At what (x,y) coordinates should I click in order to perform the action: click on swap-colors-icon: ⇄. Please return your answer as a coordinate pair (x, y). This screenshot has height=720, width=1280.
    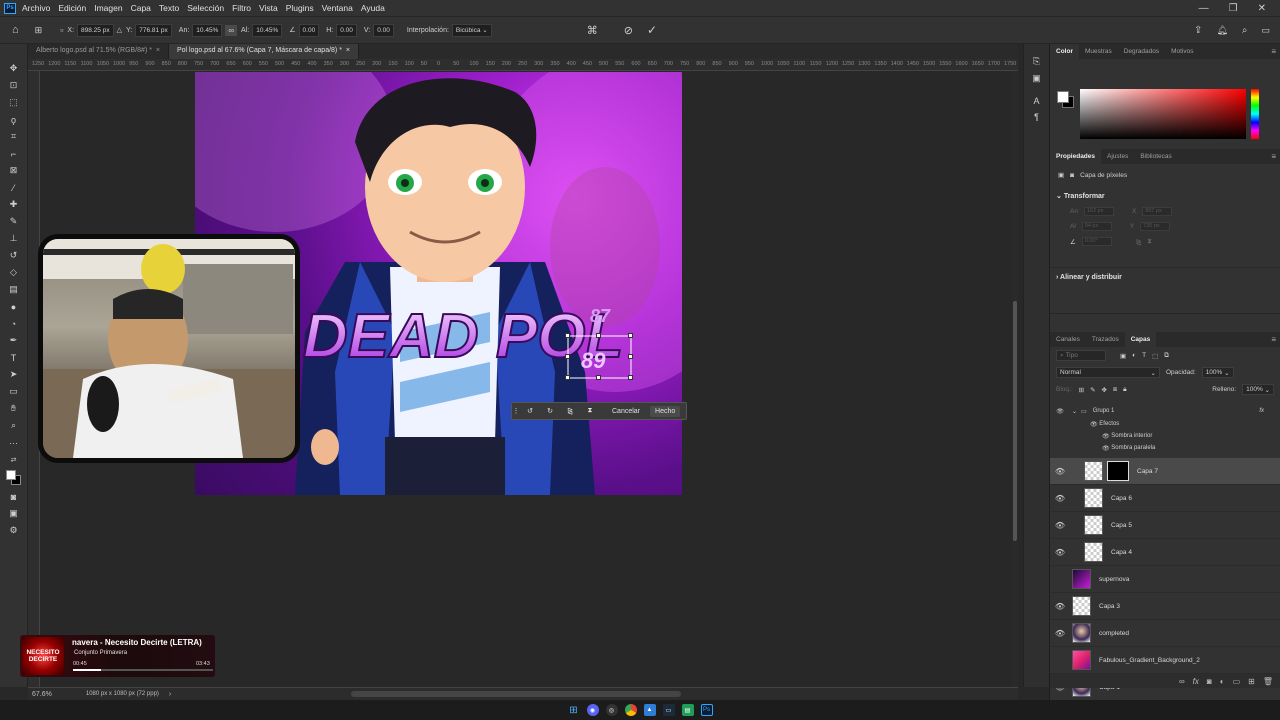
    Looking at the image, I should click on (14, 459).